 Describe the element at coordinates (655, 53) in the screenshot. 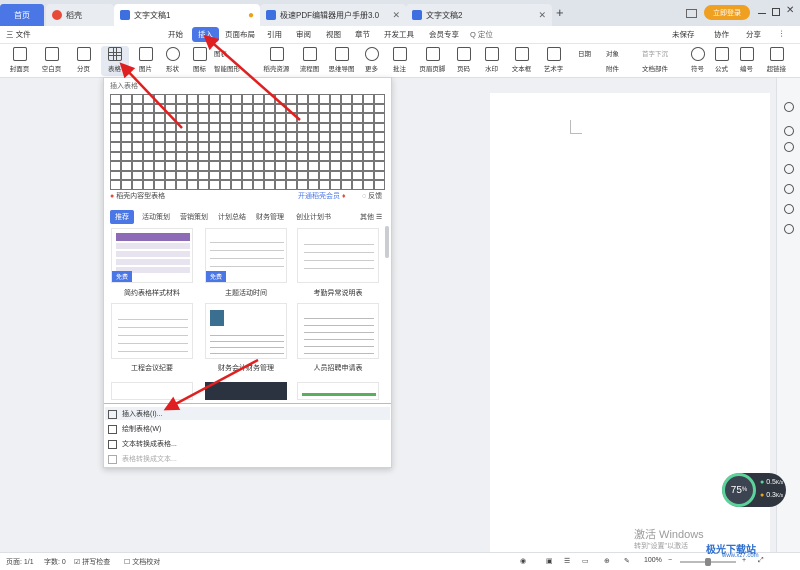

I see `dropcap-button: 首字下沉` at that location.